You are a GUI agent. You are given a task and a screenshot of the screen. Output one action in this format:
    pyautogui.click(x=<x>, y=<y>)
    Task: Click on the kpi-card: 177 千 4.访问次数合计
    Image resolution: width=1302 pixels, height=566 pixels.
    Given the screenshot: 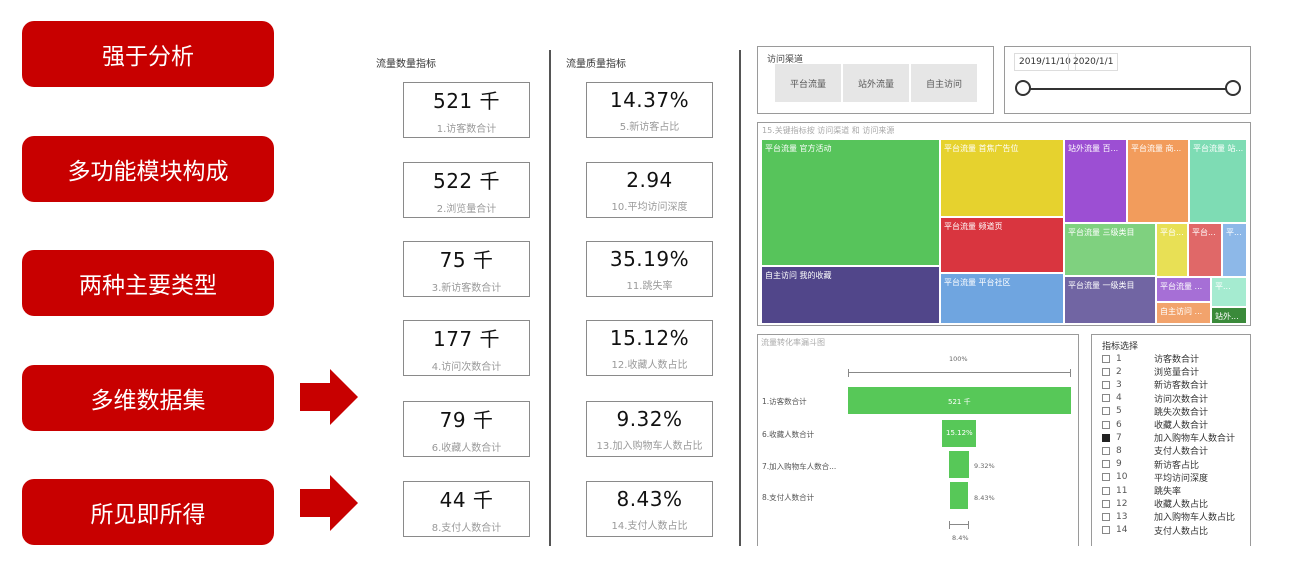 What is the action you would take?
    pyautogui.click(x=466, y=348)
    